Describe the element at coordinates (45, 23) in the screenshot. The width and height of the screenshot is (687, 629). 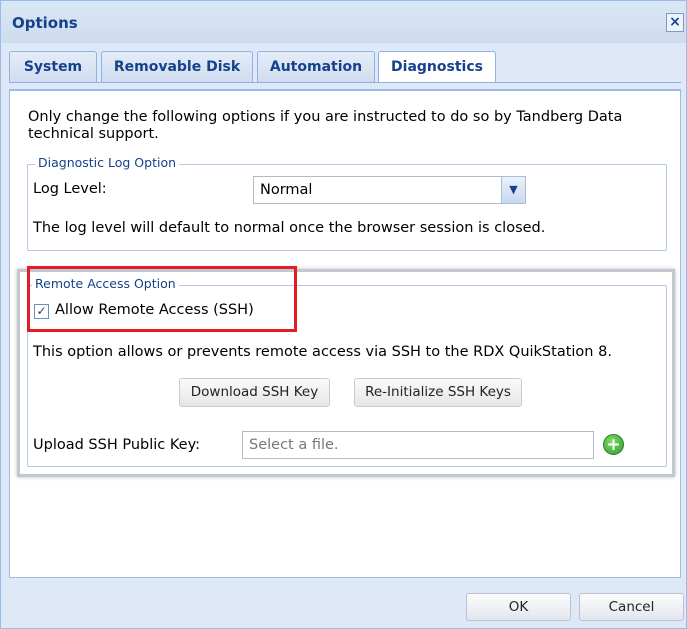
I see `dialog-title: Options` at that location.